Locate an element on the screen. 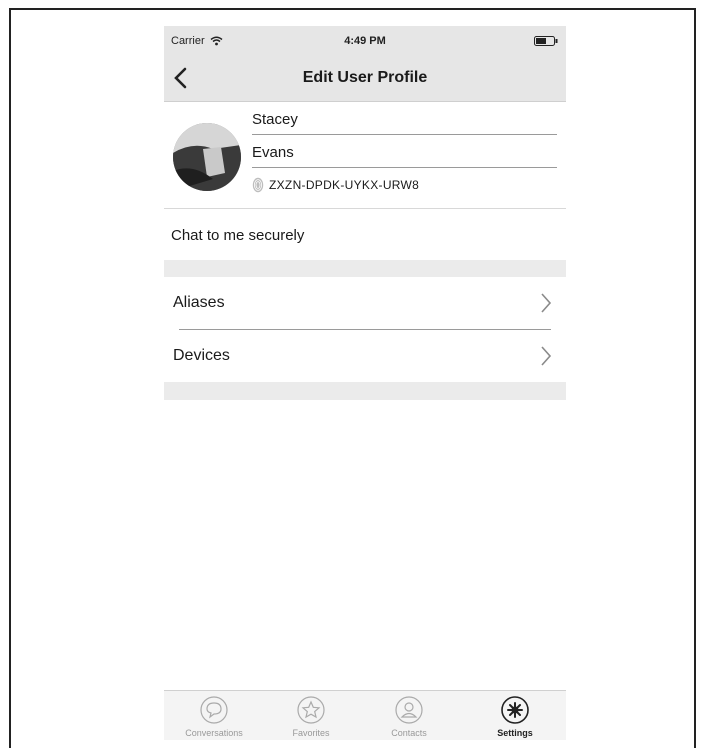 This screenshot has width=705, height=748. last-name-field: Evans is located at coordinates (404, 154).